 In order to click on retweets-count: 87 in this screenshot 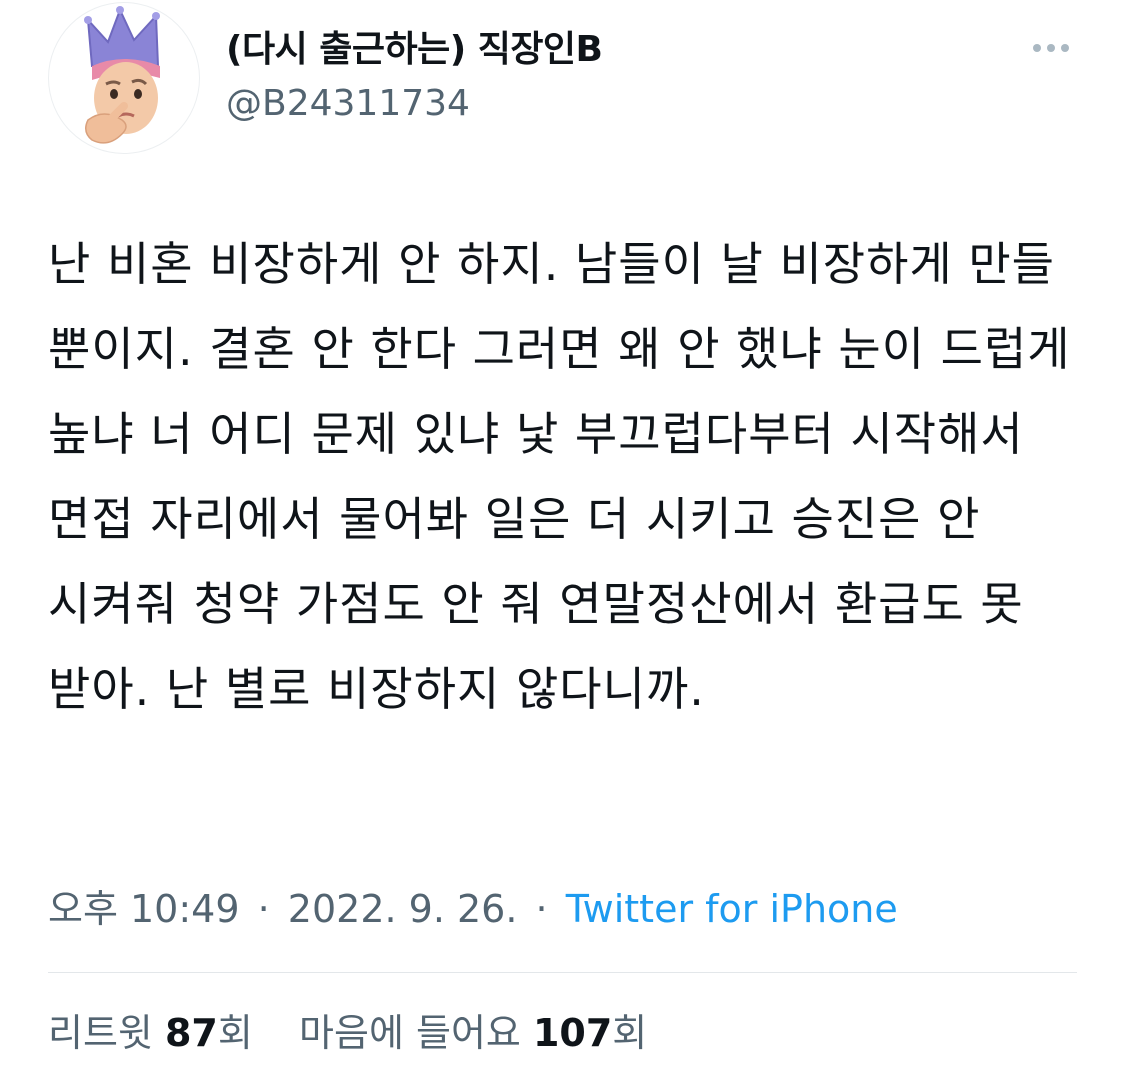, I will do `click(191, 1033)`.